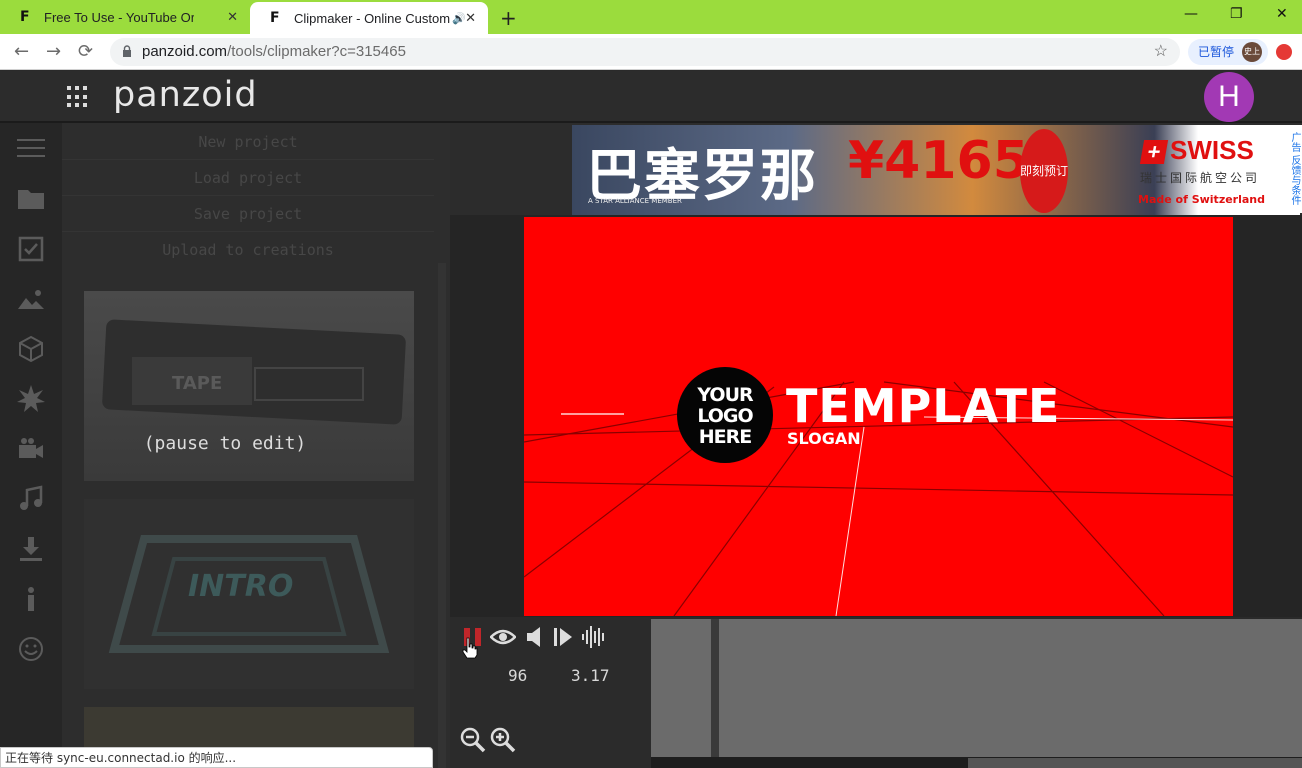 The width and height of the screenshot is (1302, 768). I want to click on thumb-label: TAPE, so click(197, 383).